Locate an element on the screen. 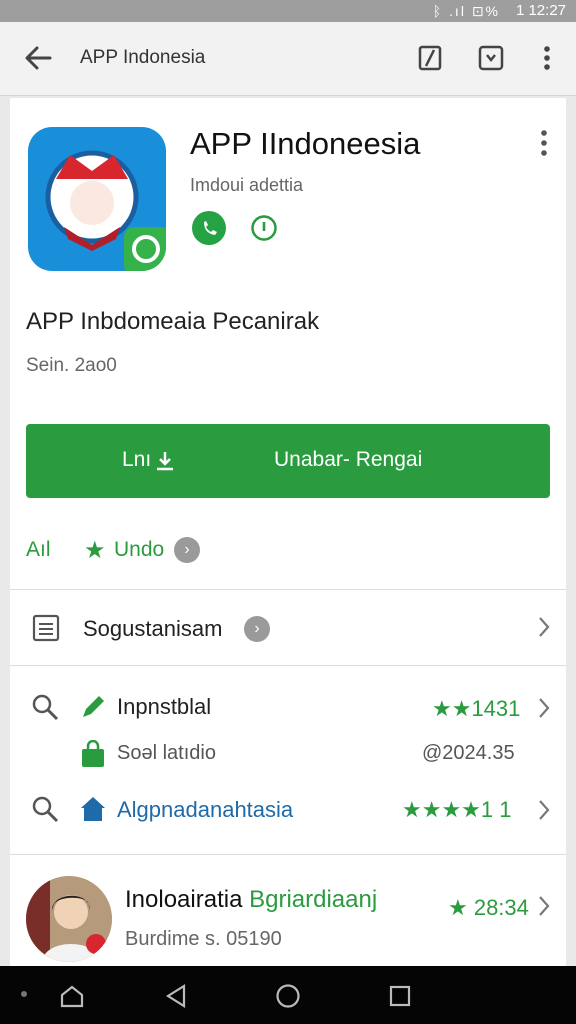  developer-name: Imdoui adettia is located at coordinates (246, 185).